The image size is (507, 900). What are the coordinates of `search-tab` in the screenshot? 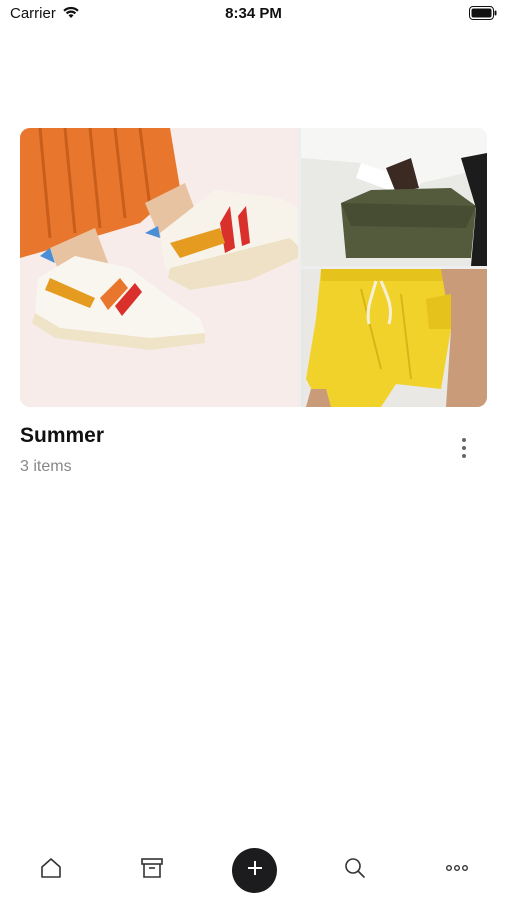 It's located at (355, 870).